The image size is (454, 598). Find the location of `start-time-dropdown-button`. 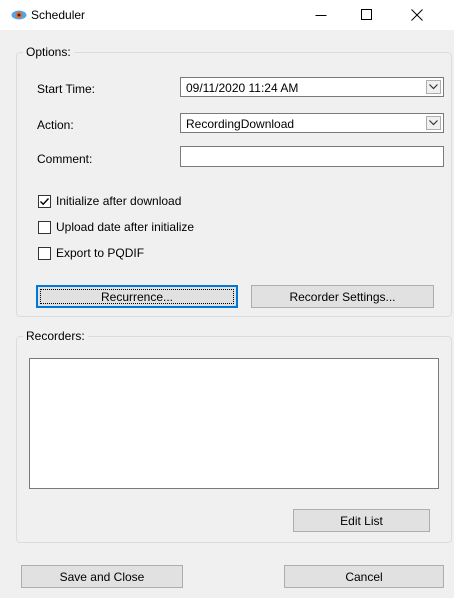

start-time-dropdown-button is located at coordinates (433, 87).